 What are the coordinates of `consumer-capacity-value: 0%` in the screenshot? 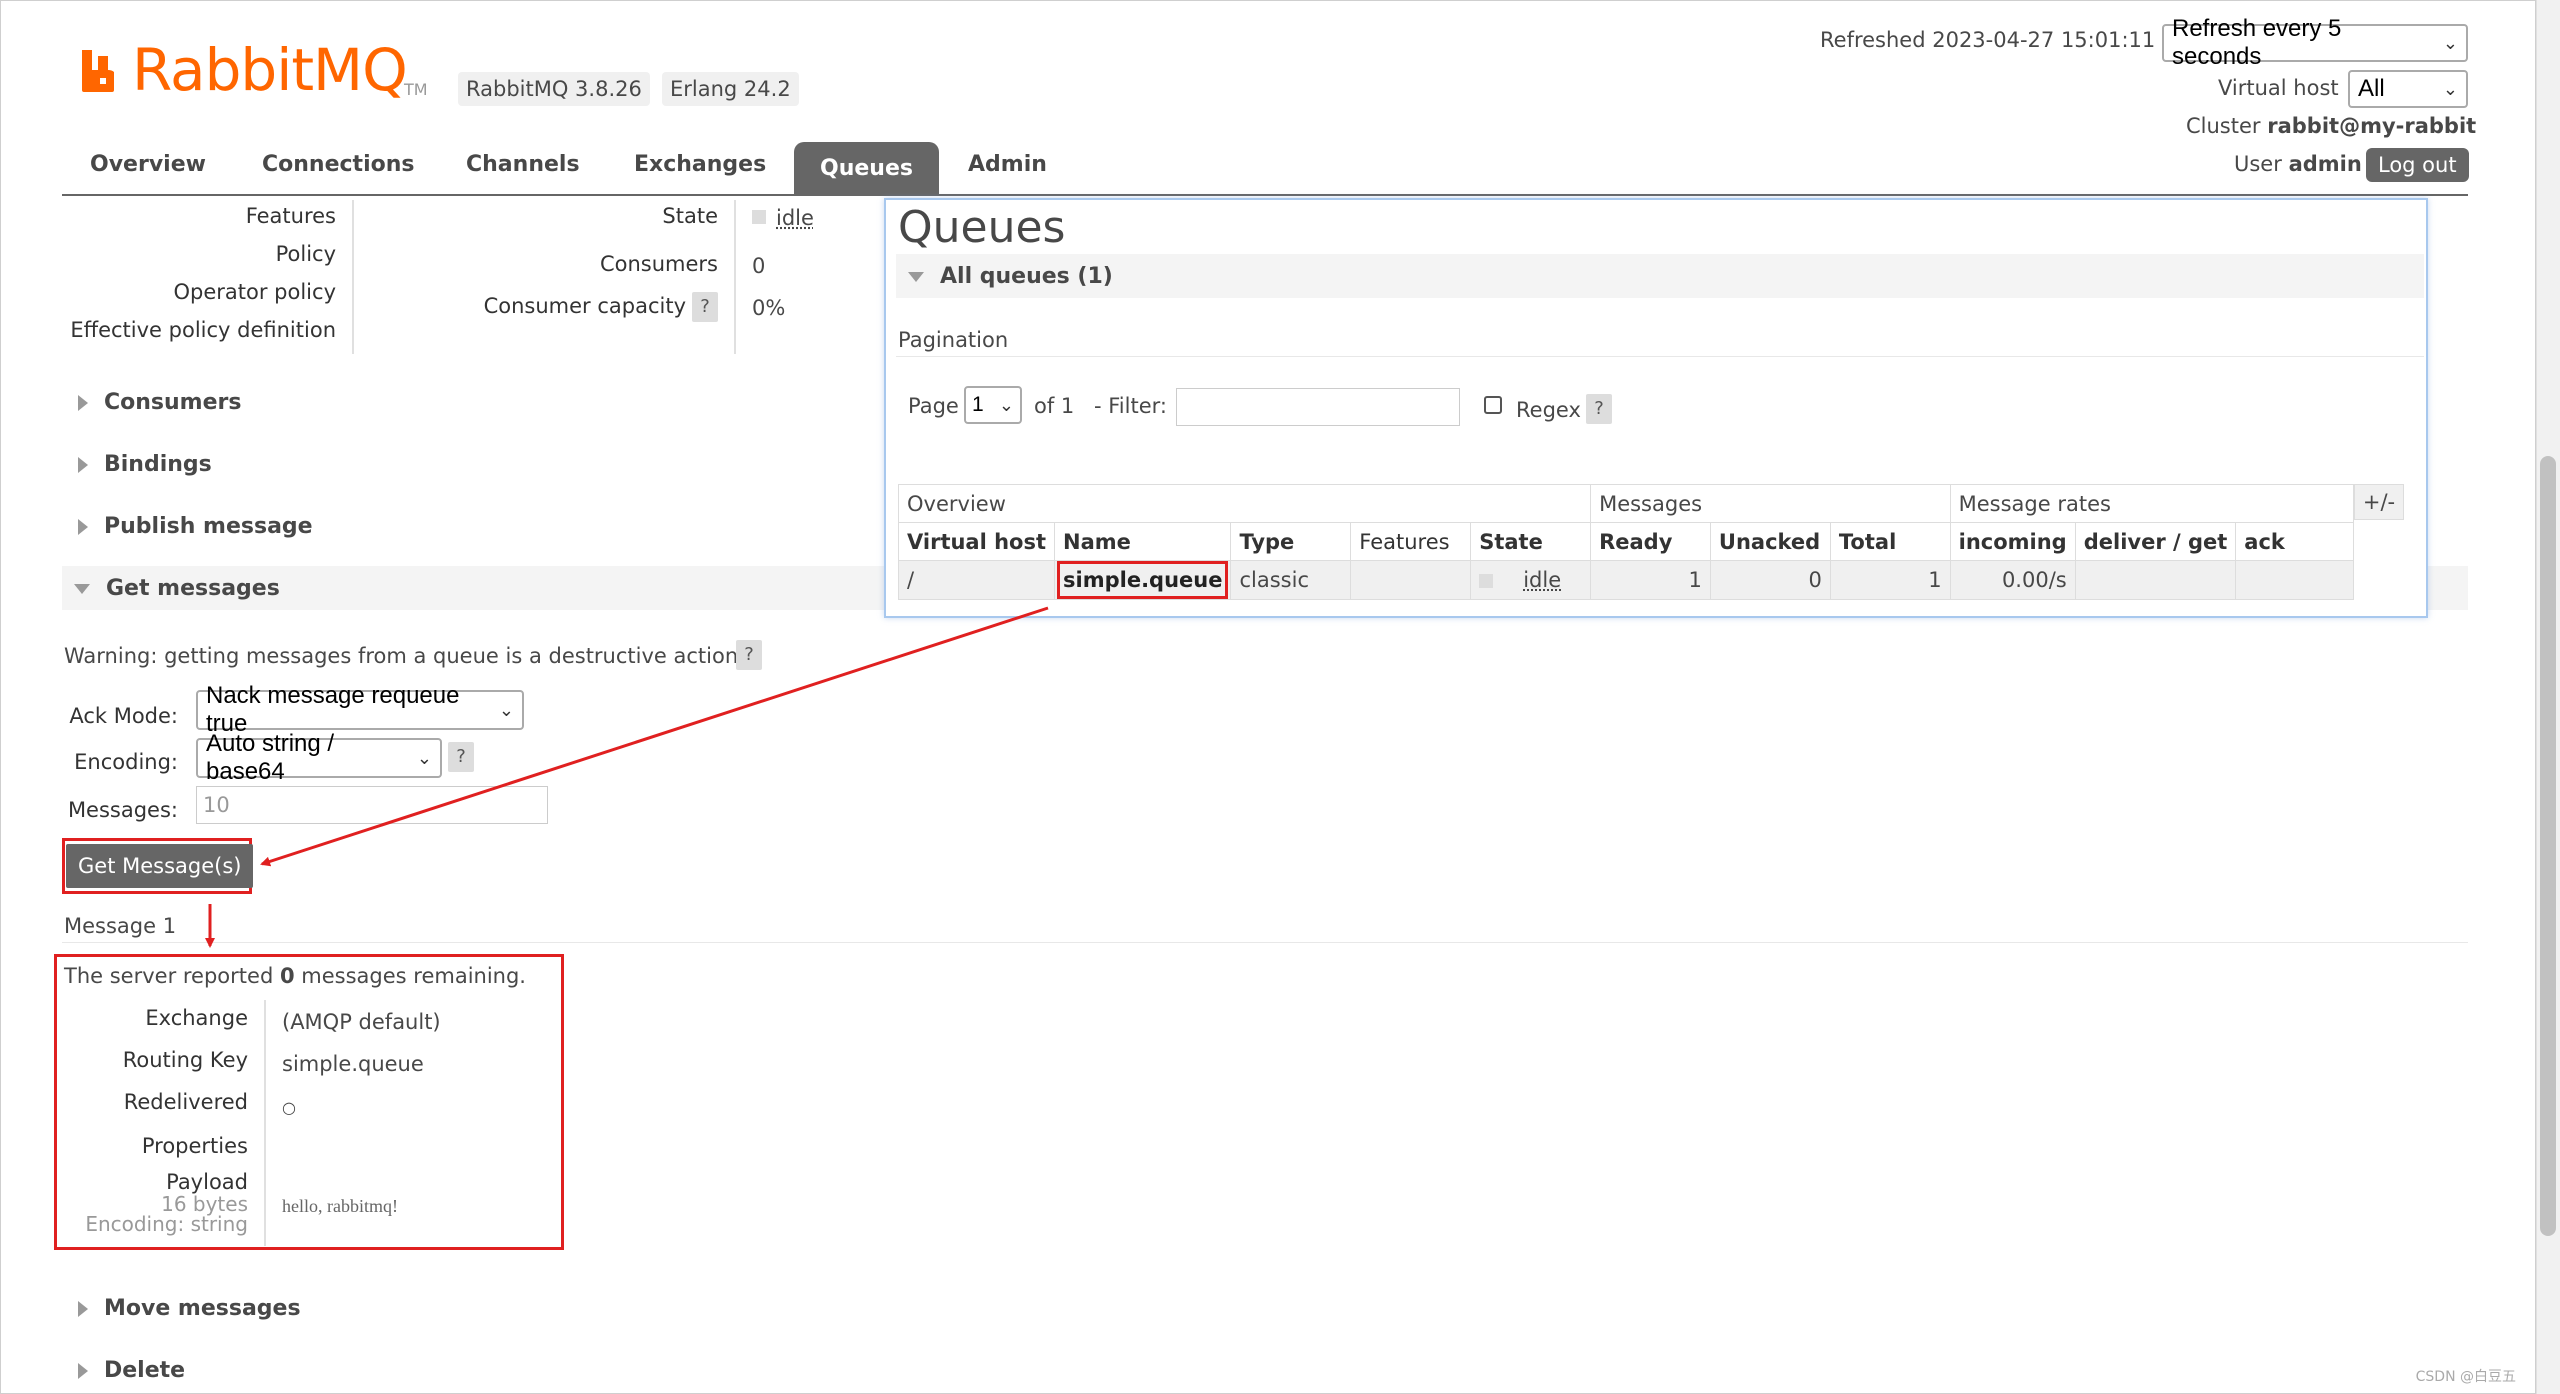 It's located at (769, 308).